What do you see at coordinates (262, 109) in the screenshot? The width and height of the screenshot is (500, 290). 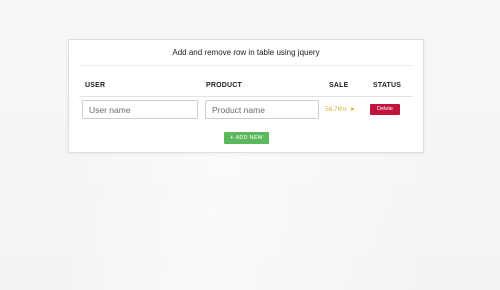 I see `product-name-input` at bounding box center [262, 109].